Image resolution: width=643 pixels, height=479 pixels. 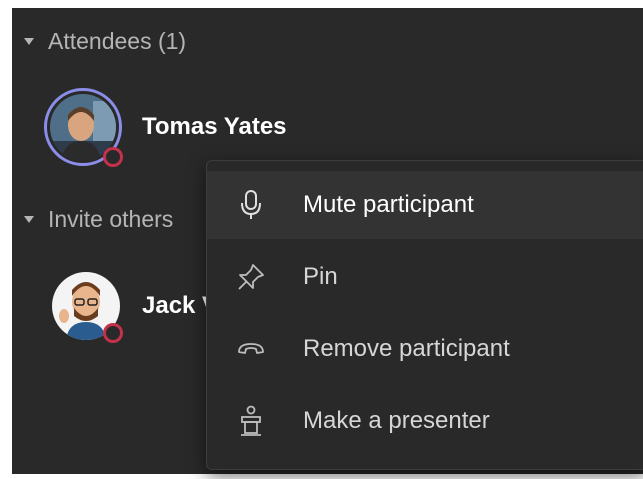 I want to click on menu-item-remove-participant: Remove participant, so click(x=425, y=349).